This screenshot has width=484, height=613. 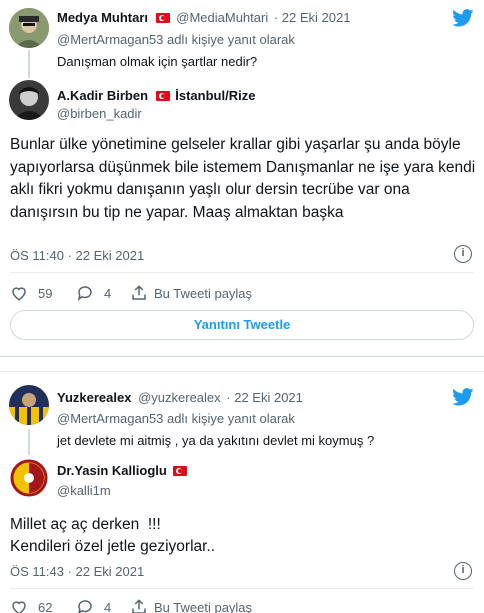 I want to click on author-handle: @birben_kadir, so click(x=99, y=113).